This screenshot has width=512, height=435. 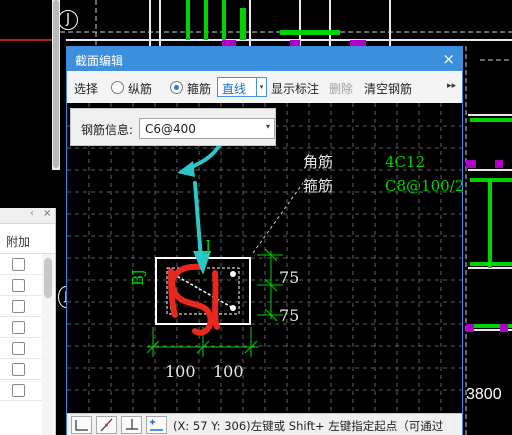 What do you see at coordinates (451, 86) in the screenshot?
I see `more-icon: ▸▸` at bounding box center [451, 86].